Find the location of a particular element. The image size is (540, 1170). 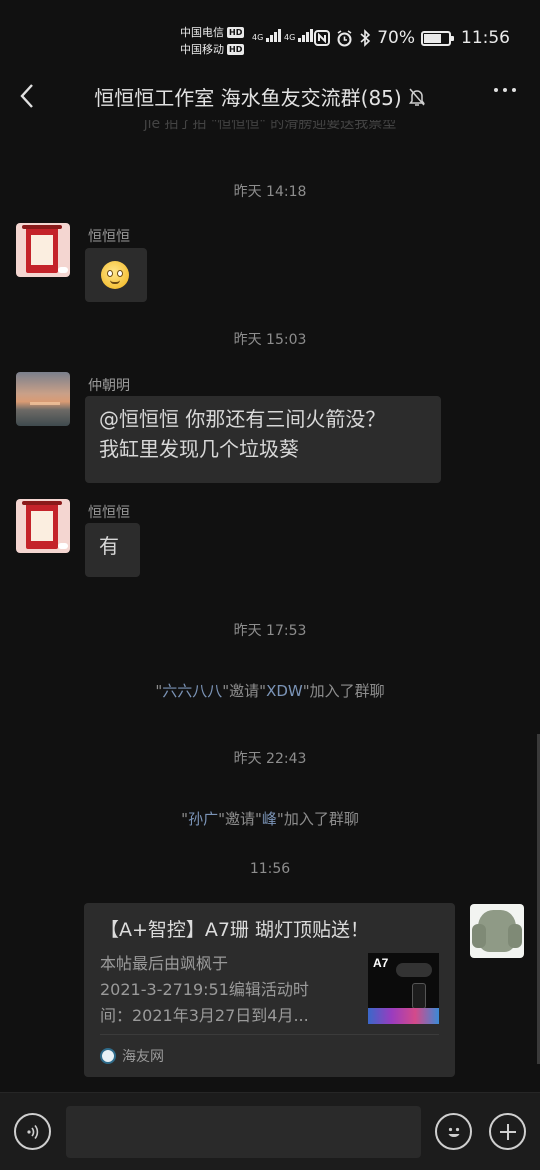

status-bar: 中国电信 HD 中国移动 HD 4G 4G 70% 11:56 is located at coordinates (270, 36).